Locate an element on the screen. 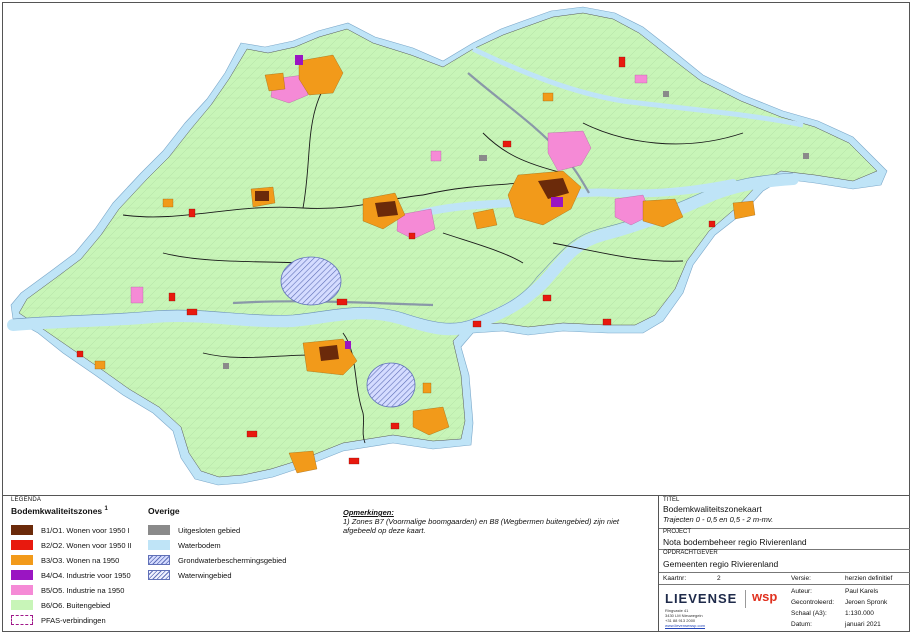 Image resolution: width=912 pixels, height=634 pixels. legend-item-zone: B4/O4. Industrie voor 1950 is located at coordinates (71, 575).